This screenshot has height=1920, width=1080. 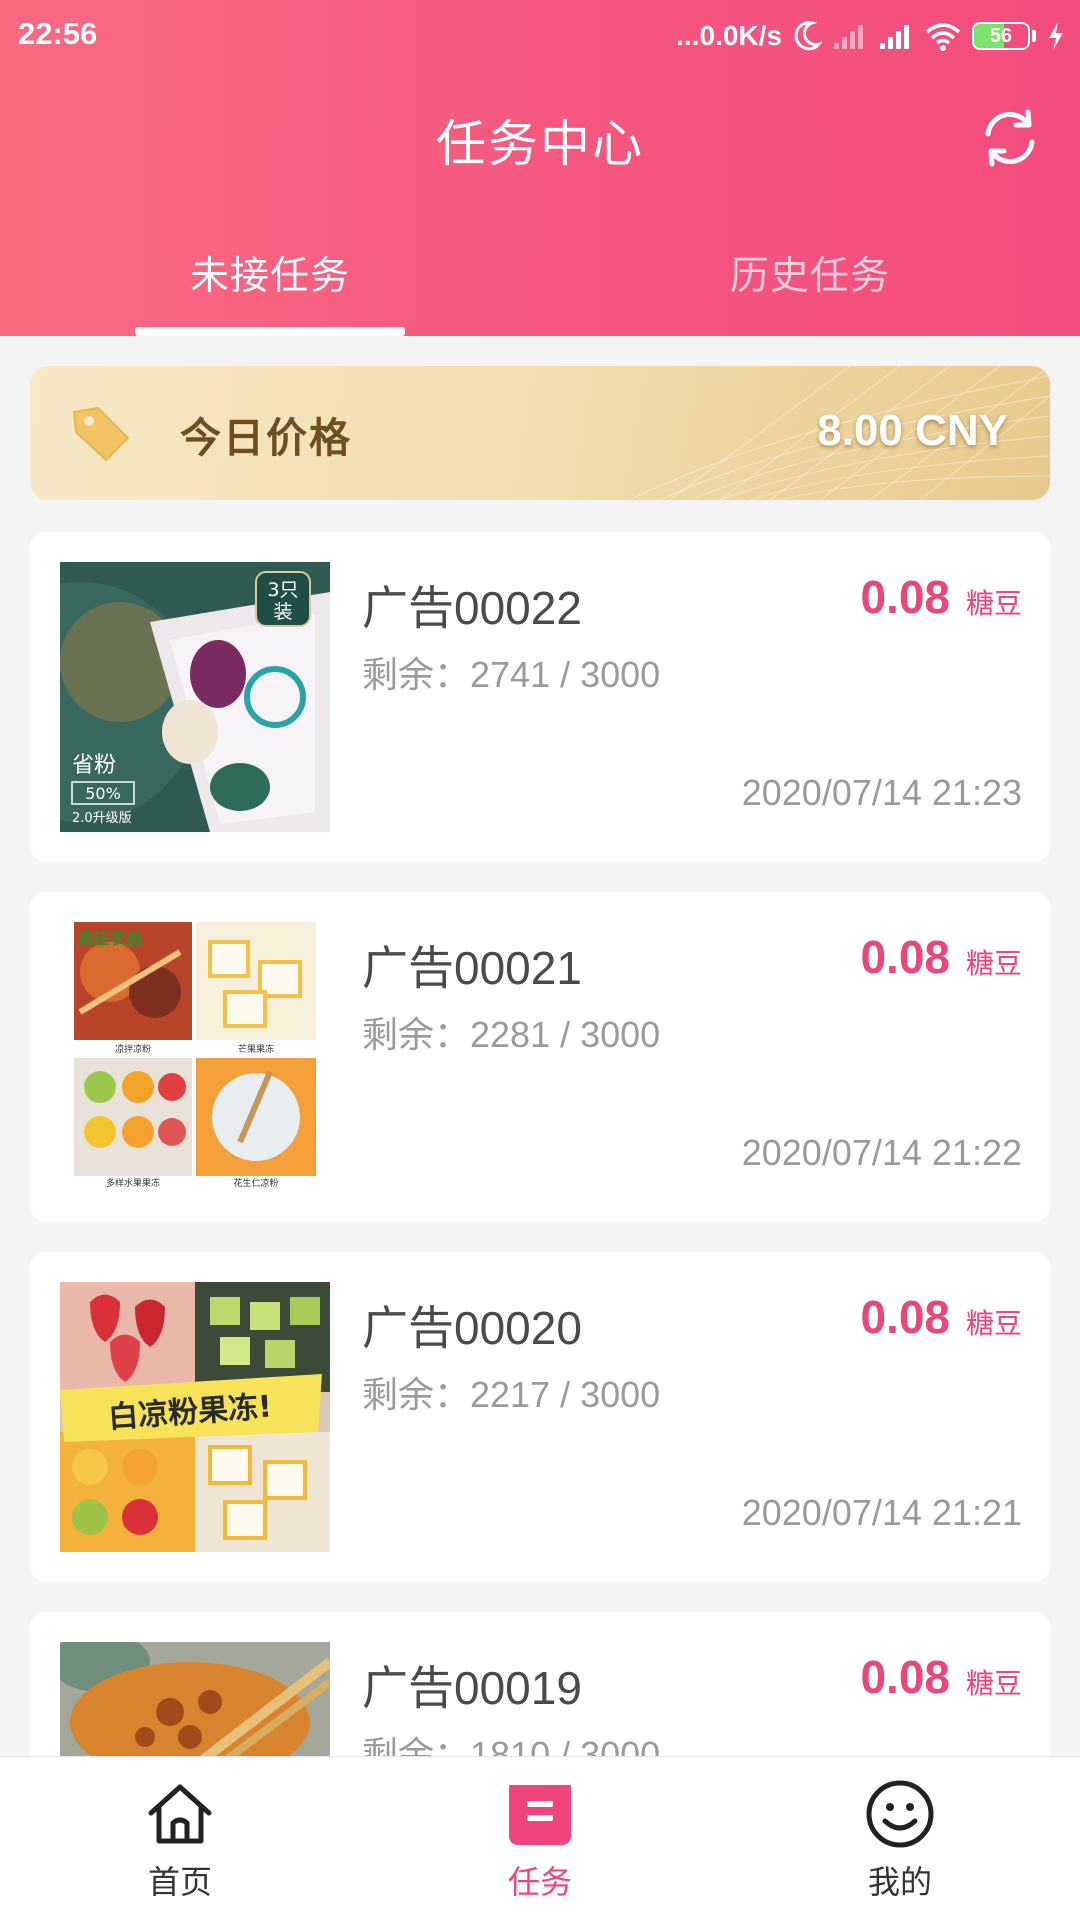 I want to click on tab-history-tasks: 历史任务, so click(x=810, y=273).